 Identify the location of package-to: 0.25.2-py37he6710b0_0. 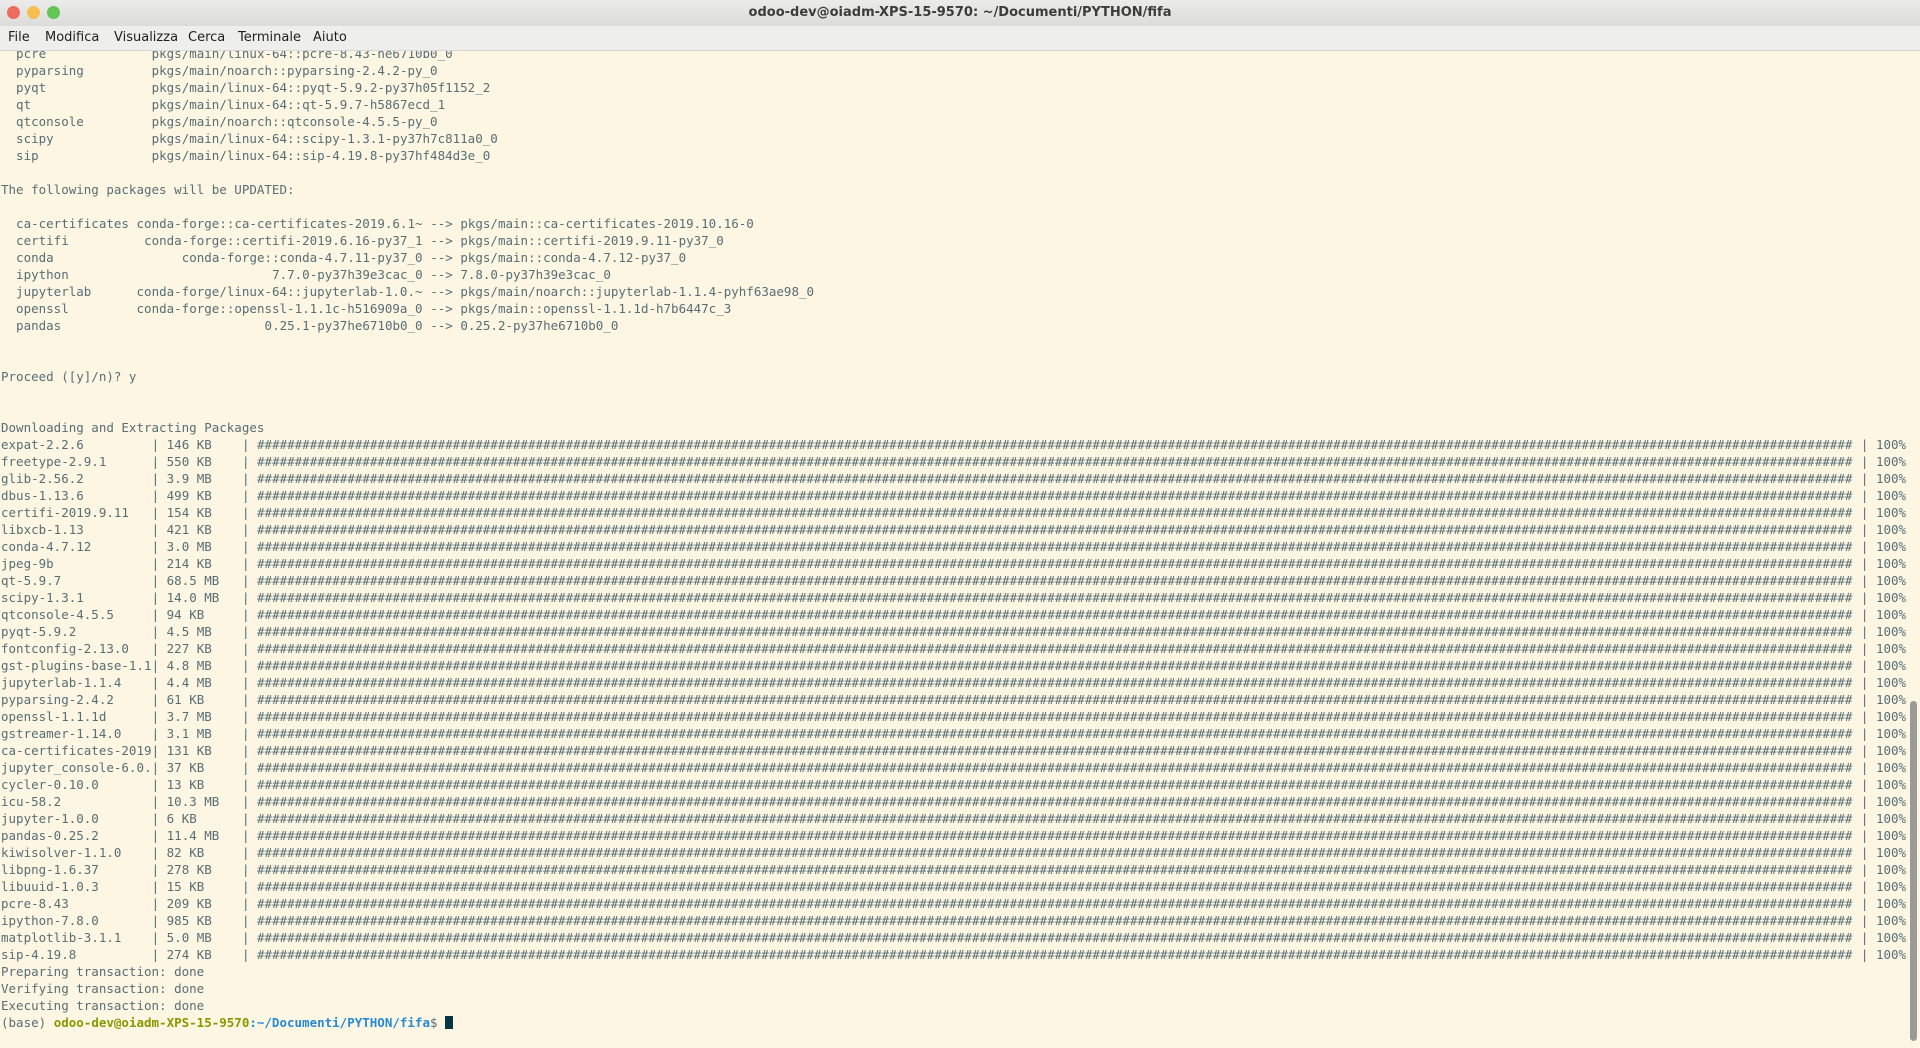
(539, 325).